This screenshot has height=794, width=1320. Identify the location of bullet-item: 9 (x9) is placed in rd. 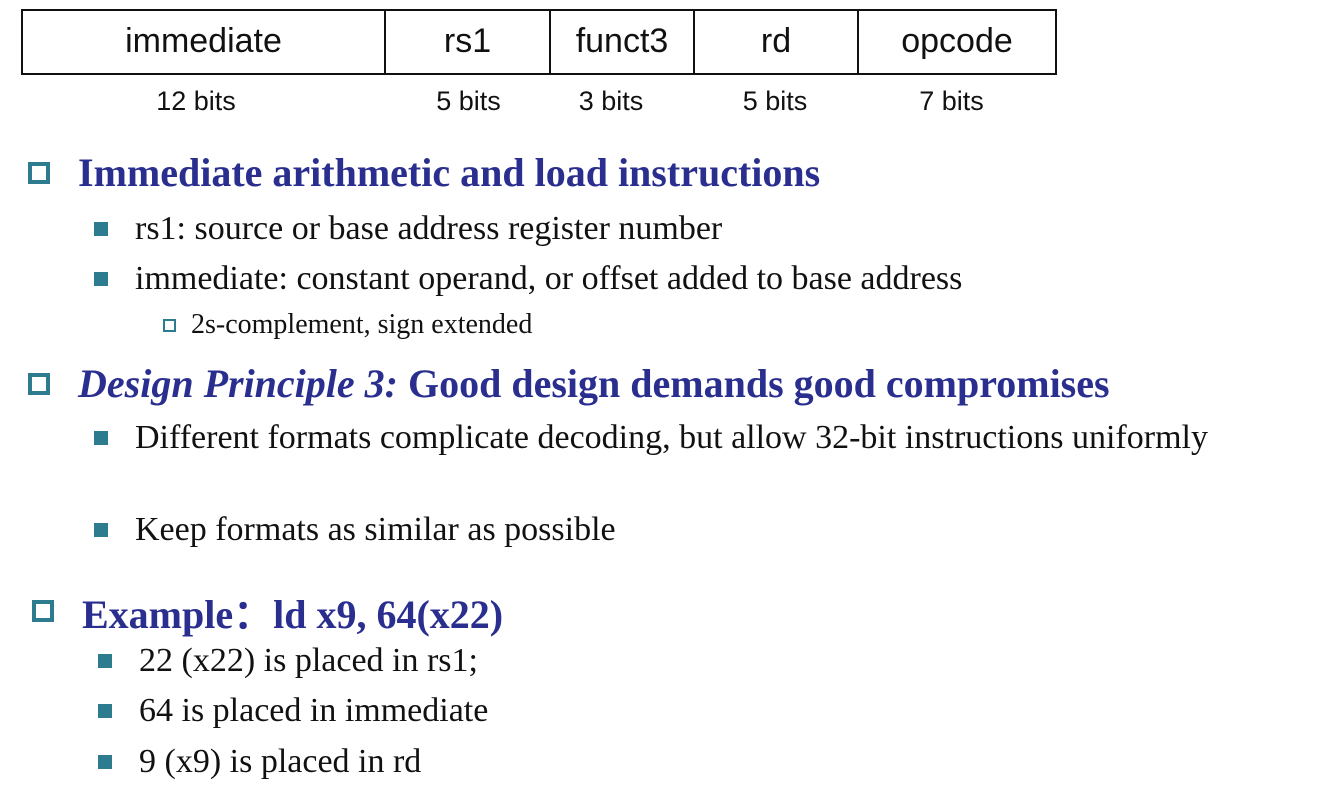
(673, 762).